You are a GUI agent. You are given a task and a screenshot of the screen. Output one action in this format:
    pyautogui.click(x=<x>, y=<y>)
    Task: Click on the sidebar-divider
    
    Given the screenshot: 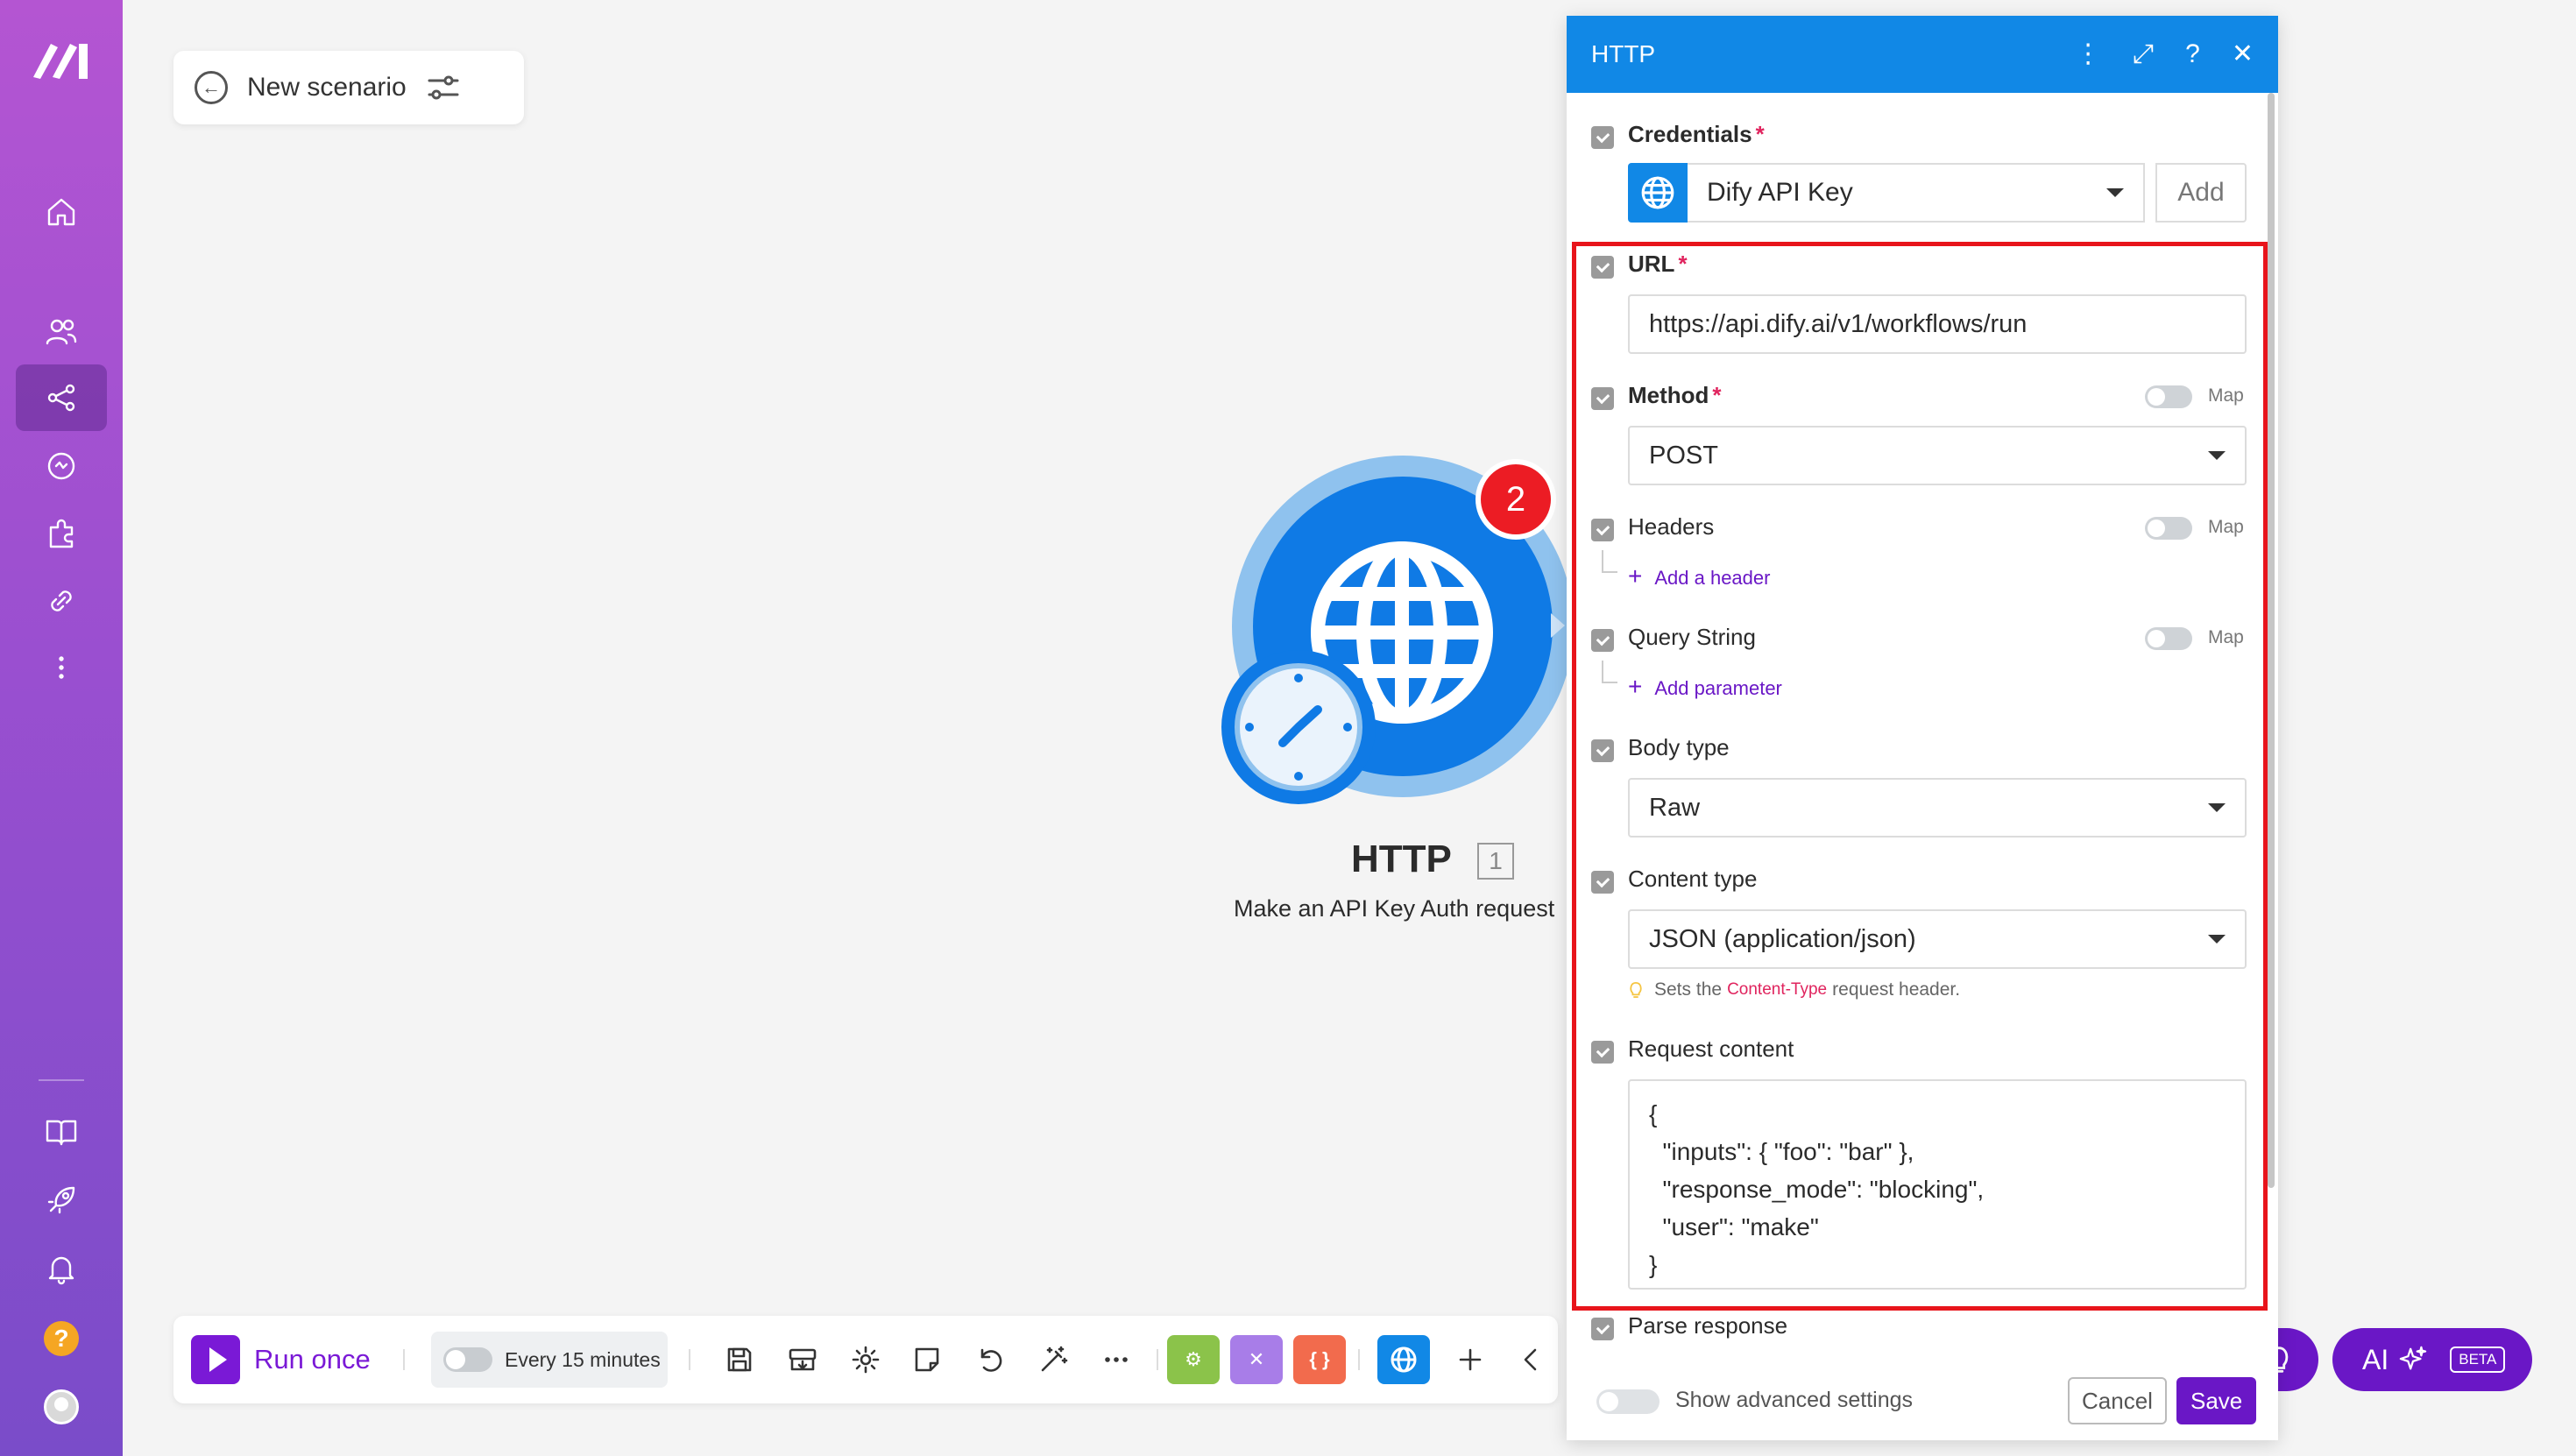 What is the action you would take?
    pyautogui.click(x=61, y=1080)
    